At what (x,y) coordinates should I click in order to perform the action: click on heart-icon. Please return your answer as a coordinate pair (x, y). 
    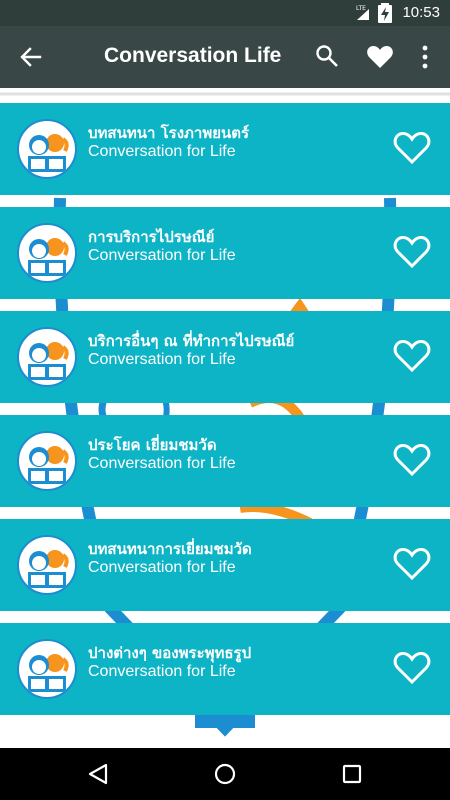
    Looking at the image, I should click on (380, 57).